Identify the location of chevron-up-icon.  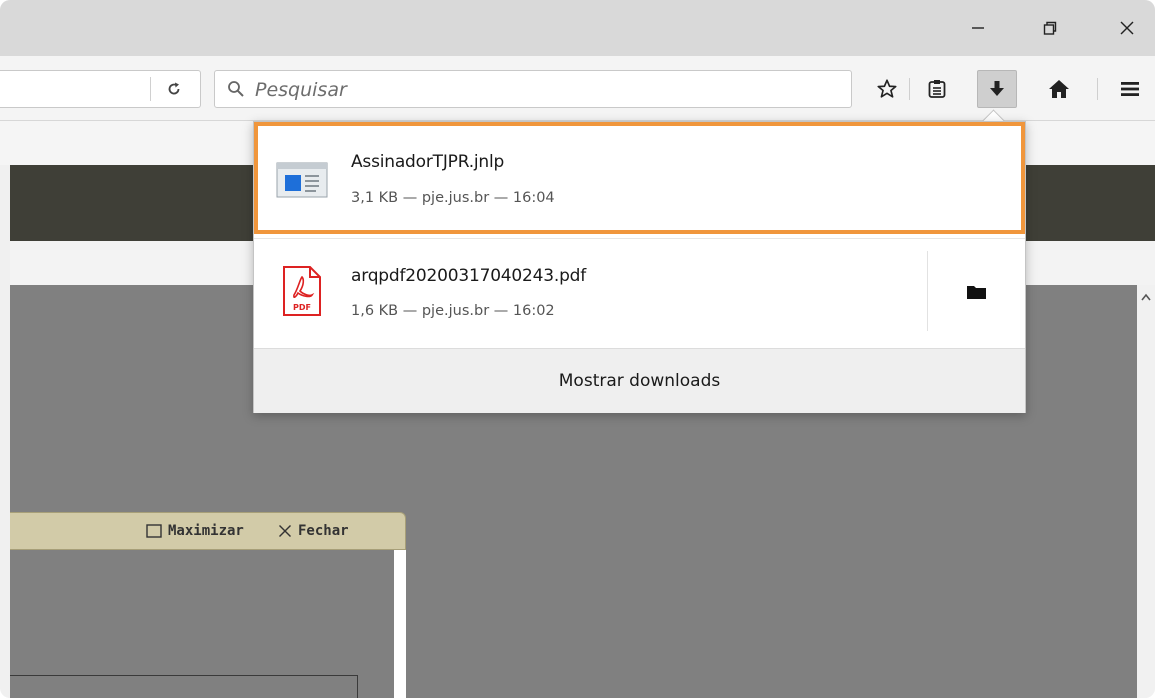
(1146, 297).